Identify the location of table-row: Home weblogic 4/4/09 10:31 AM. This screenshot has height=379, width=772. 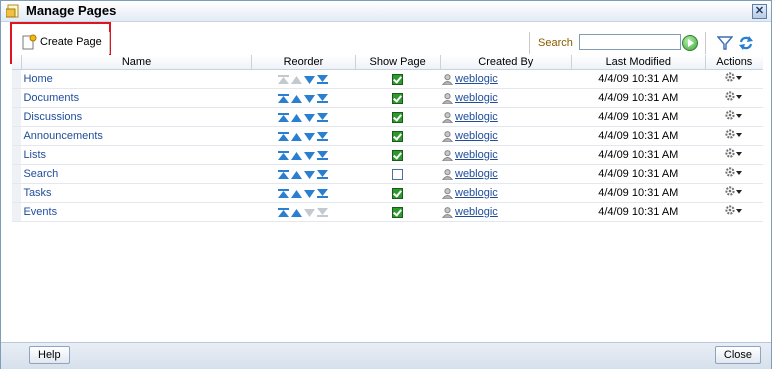
(387, 79).